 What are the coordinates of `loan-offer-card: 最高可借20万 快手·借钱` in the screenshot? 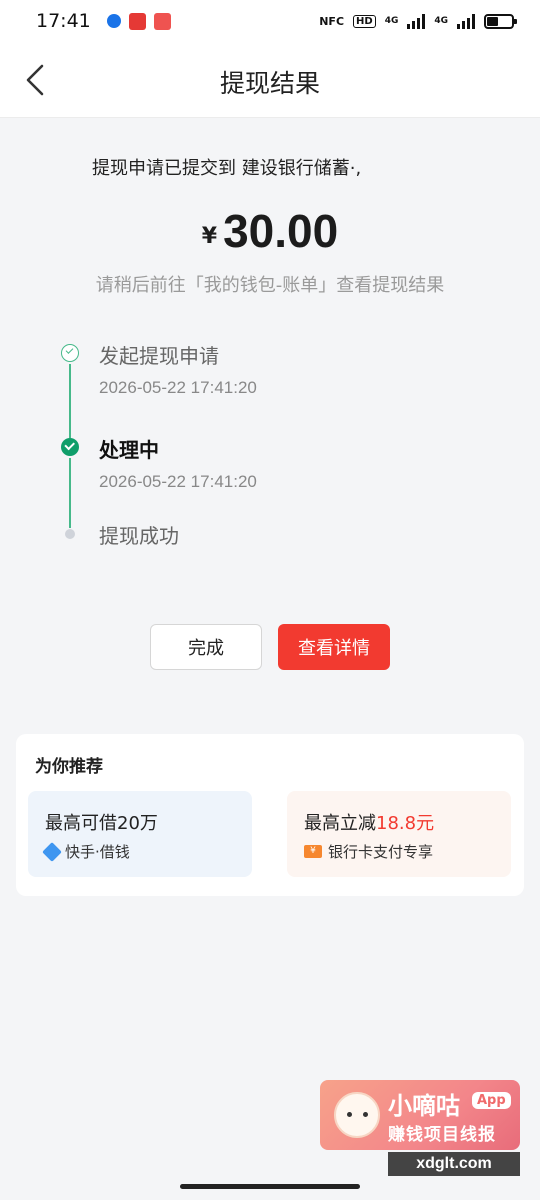 It's located at (140, 834).